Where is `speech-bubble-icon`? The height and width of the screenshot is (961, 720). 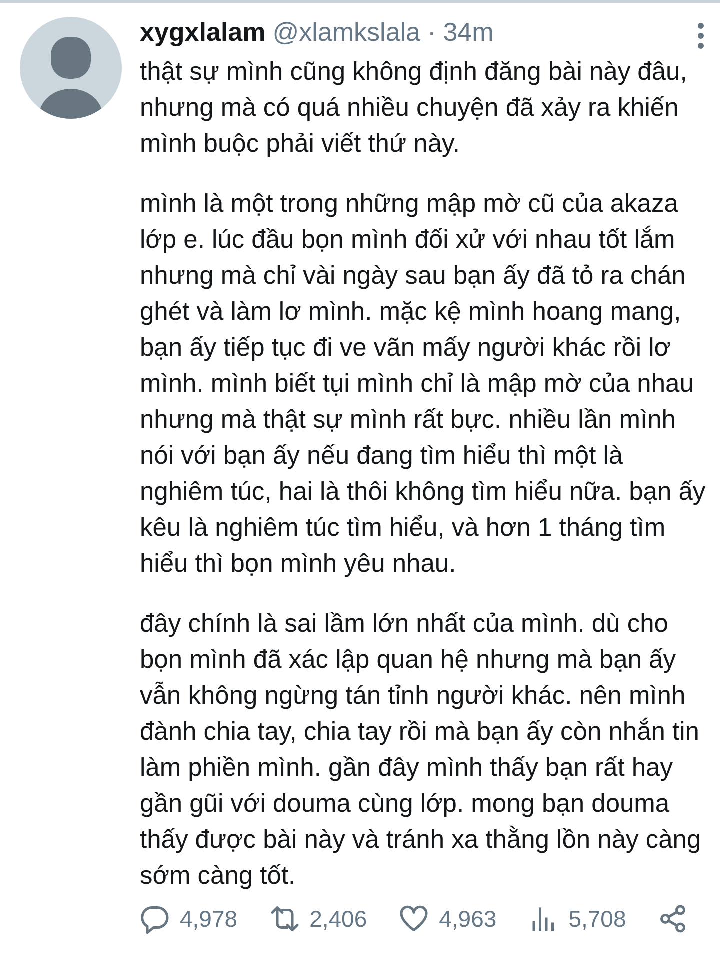
speech-bubble-icon is located at coordinates (155, 919).